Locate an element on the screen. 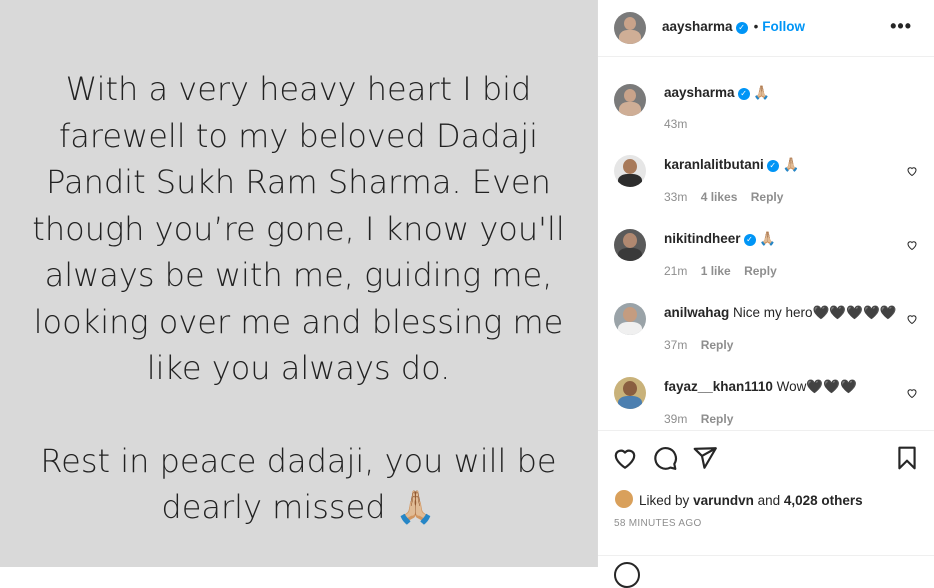 Image resolution: width=934 pixels, height=588 pixels. liked-by: Liked by varundvn and 4,028 others is located at coordinates (738, 499).